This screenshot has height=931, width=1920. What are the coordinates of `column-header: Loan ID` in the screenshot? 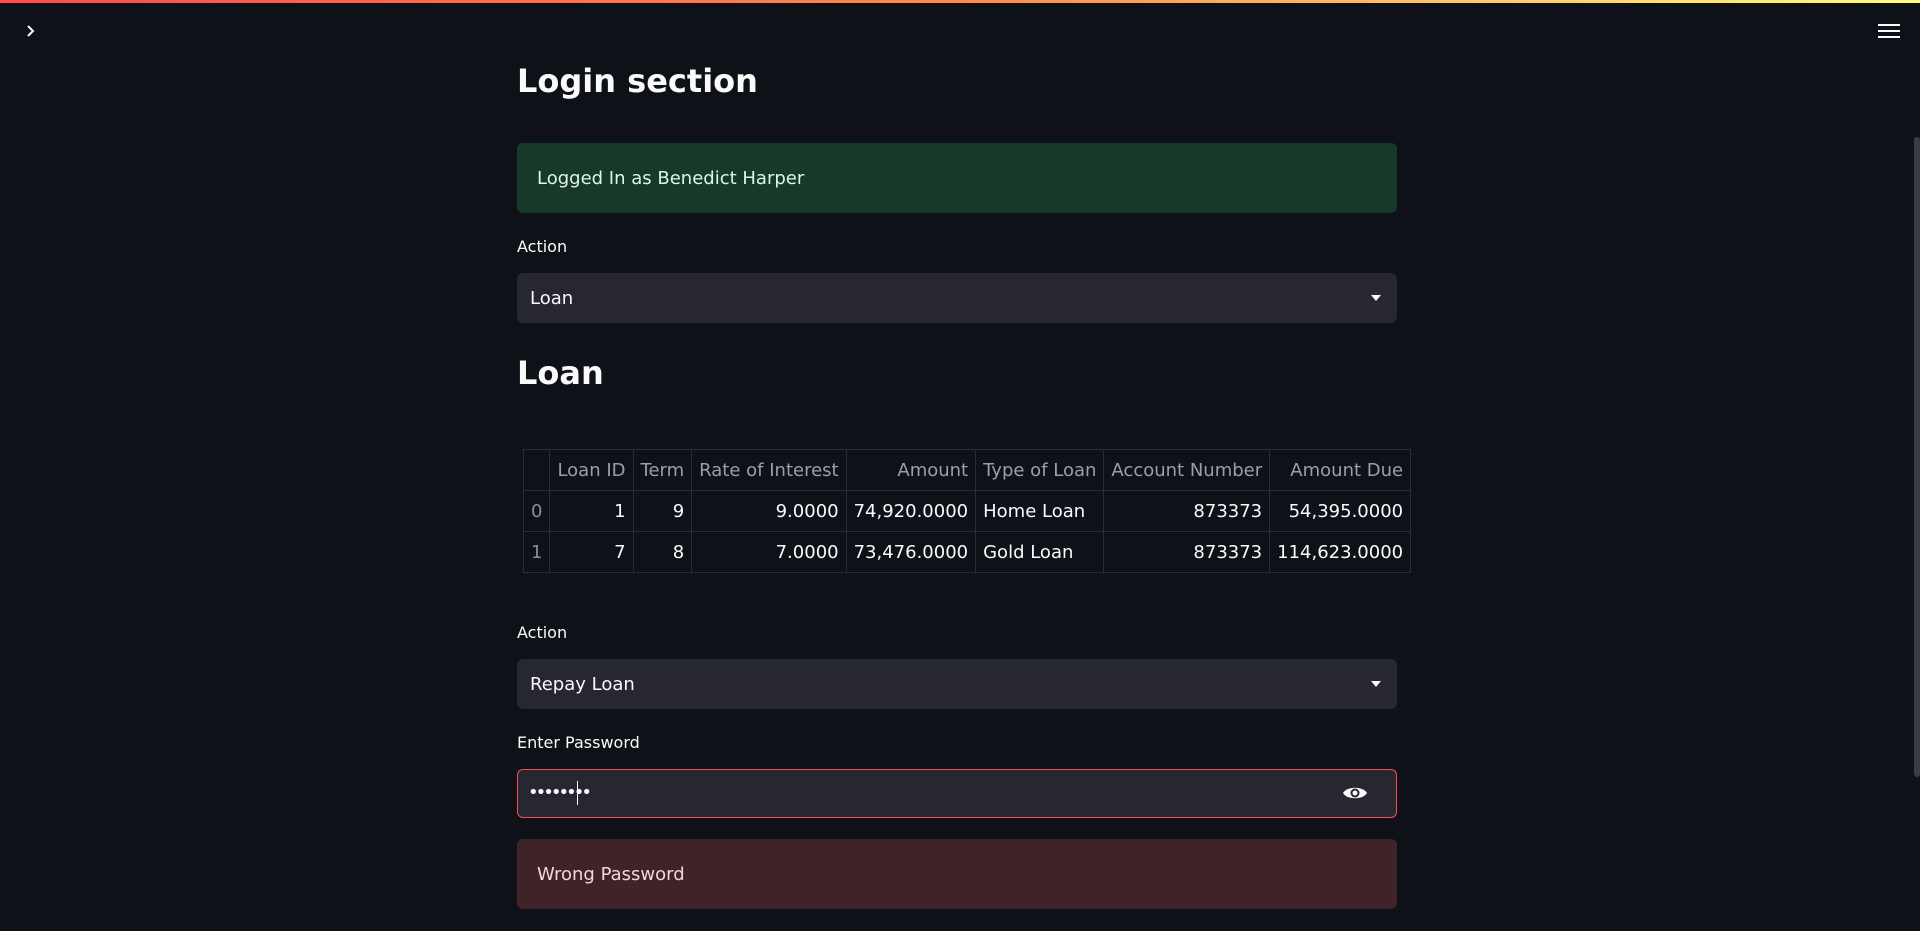 It's located at (591, 470).